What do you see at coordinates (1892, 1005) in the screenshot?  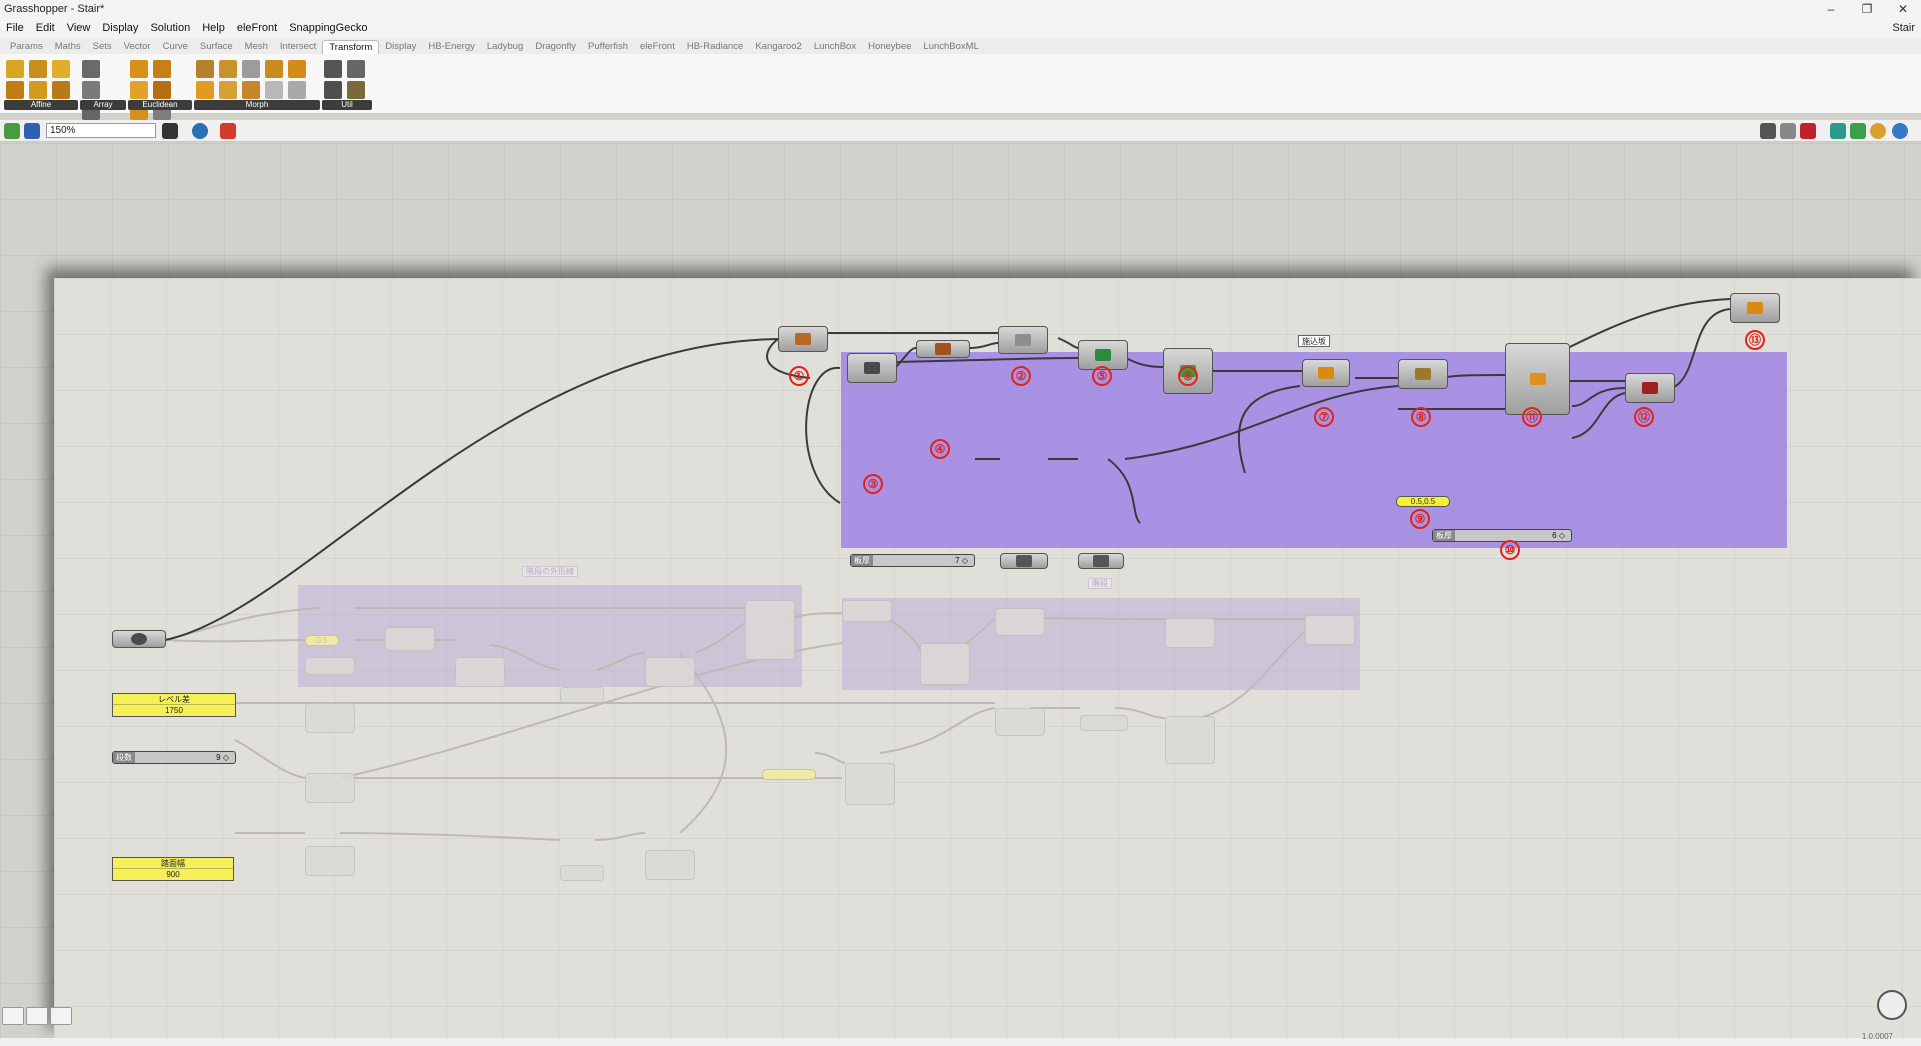 I see `canvas-navigator-icon` at bounding box center [1892, 1005].